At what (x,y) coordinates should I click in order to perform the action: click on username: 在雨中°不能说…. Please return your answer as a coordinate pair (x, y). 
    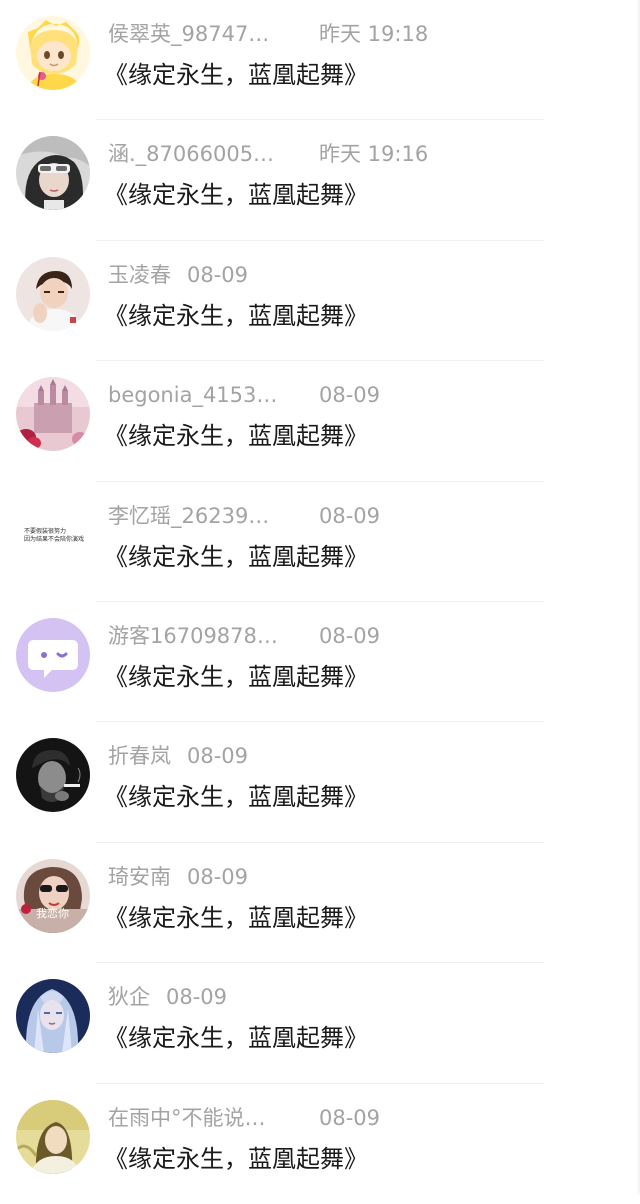
    Looking at the image, I should click on (187, 1118).